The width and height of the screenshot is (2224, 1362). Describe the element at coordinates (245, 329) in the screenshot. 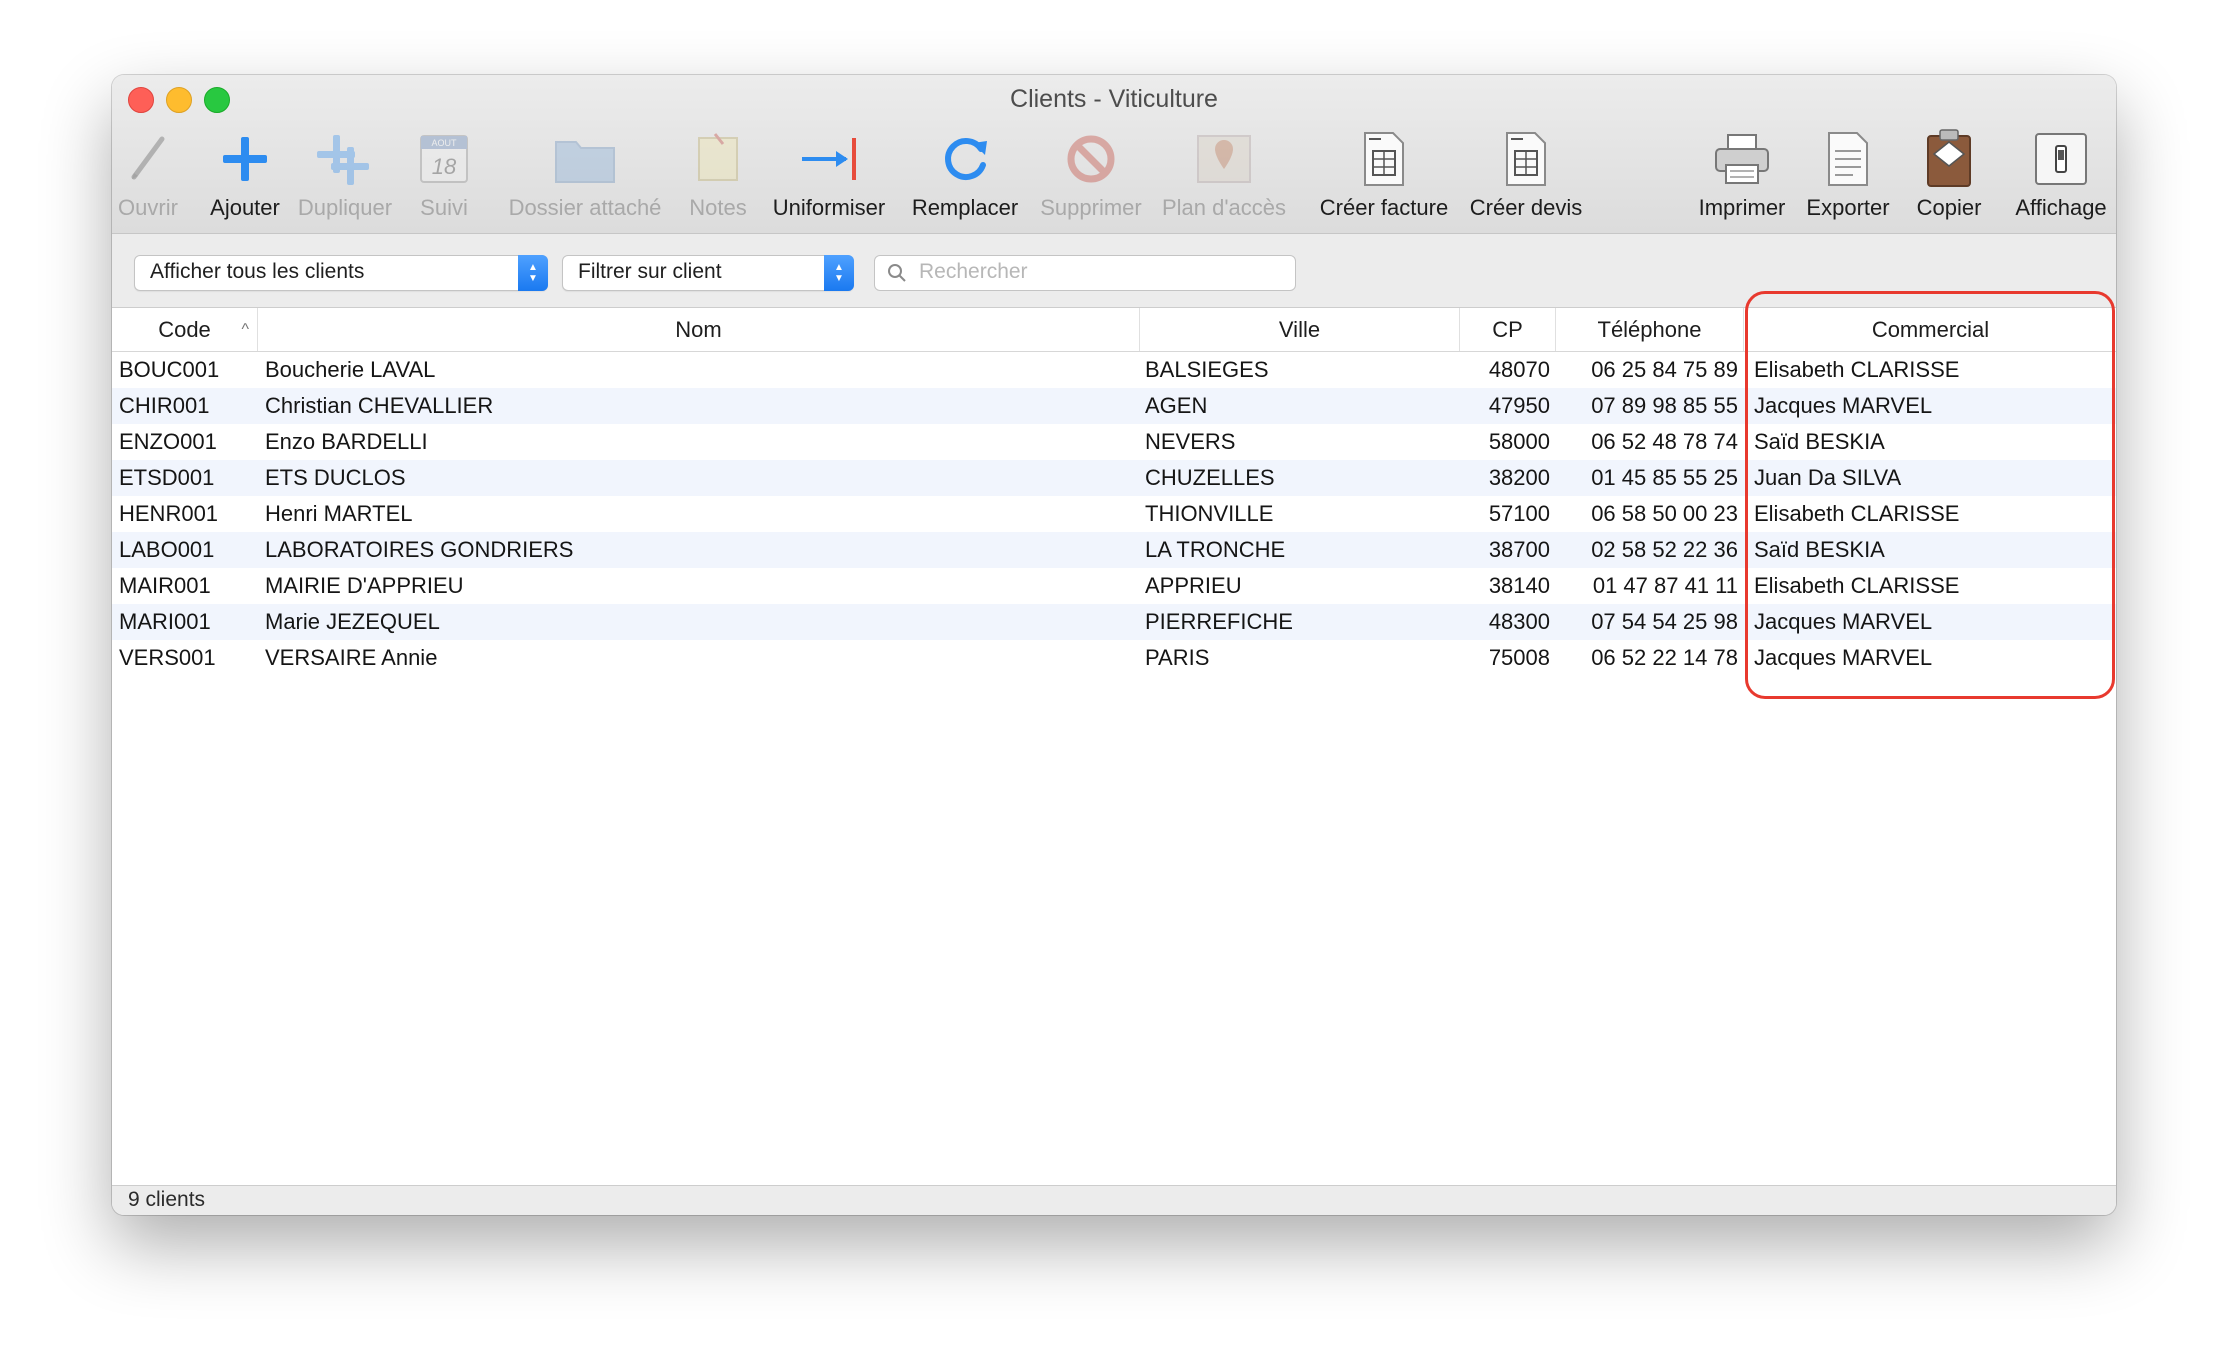

I see `sort-ascending-icon: ^` at that location.